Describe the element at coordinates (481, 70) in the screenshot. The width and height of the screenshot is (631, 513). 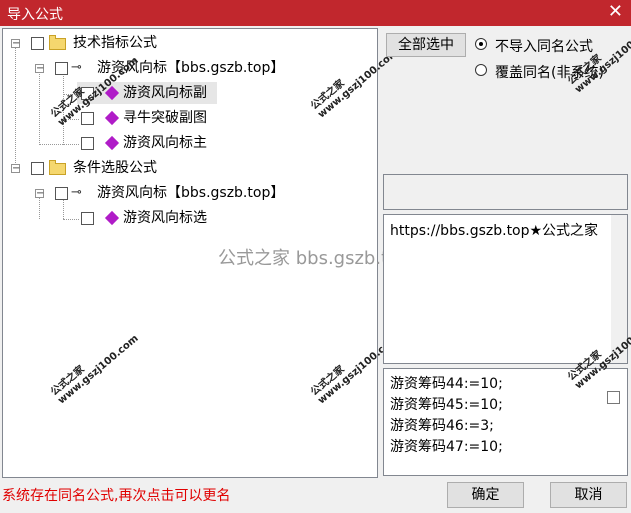
I see `radio-unselected-icon` at that location.